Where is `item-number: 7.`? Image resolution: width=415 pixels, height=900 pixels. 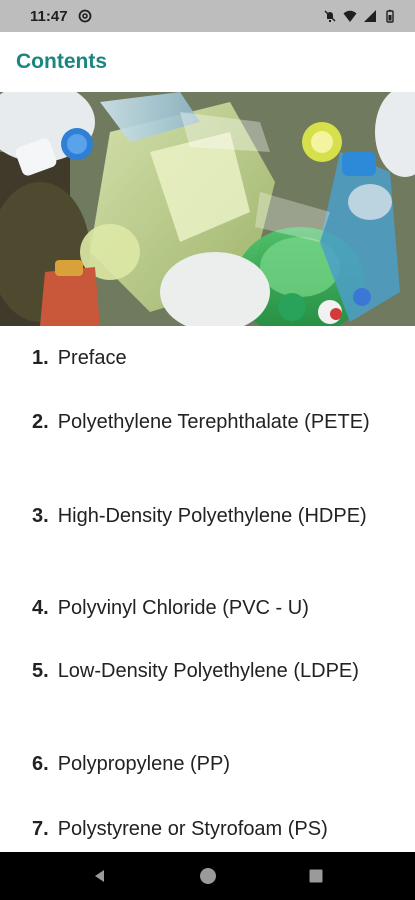 item-number: 7. is located at coordinates (40, 829).